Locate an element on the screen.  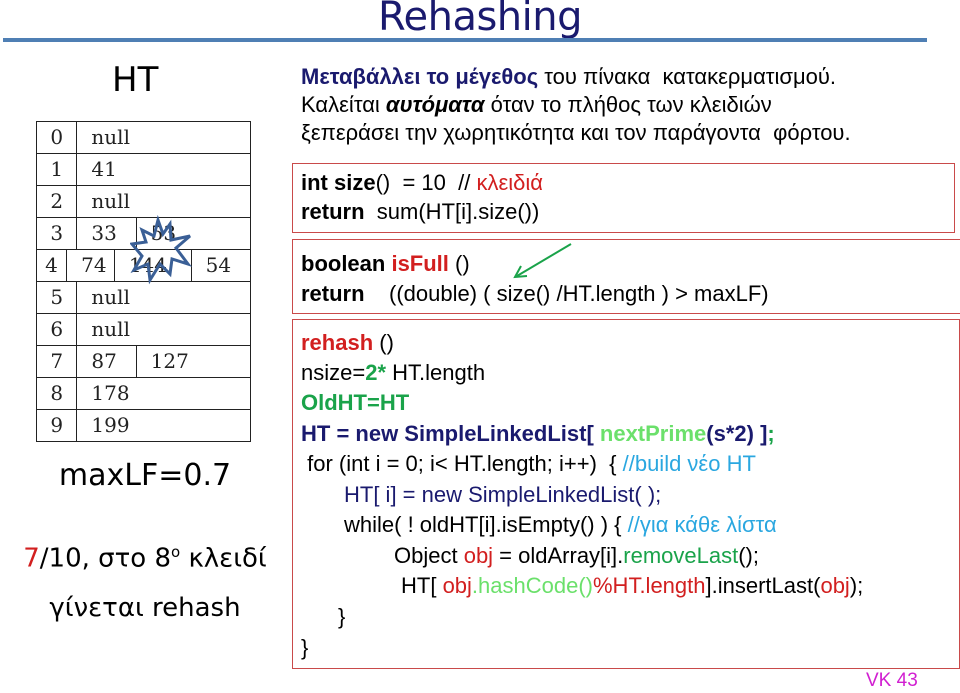
intro-automatic: αυτόματα is located at coordinates (435, 104).